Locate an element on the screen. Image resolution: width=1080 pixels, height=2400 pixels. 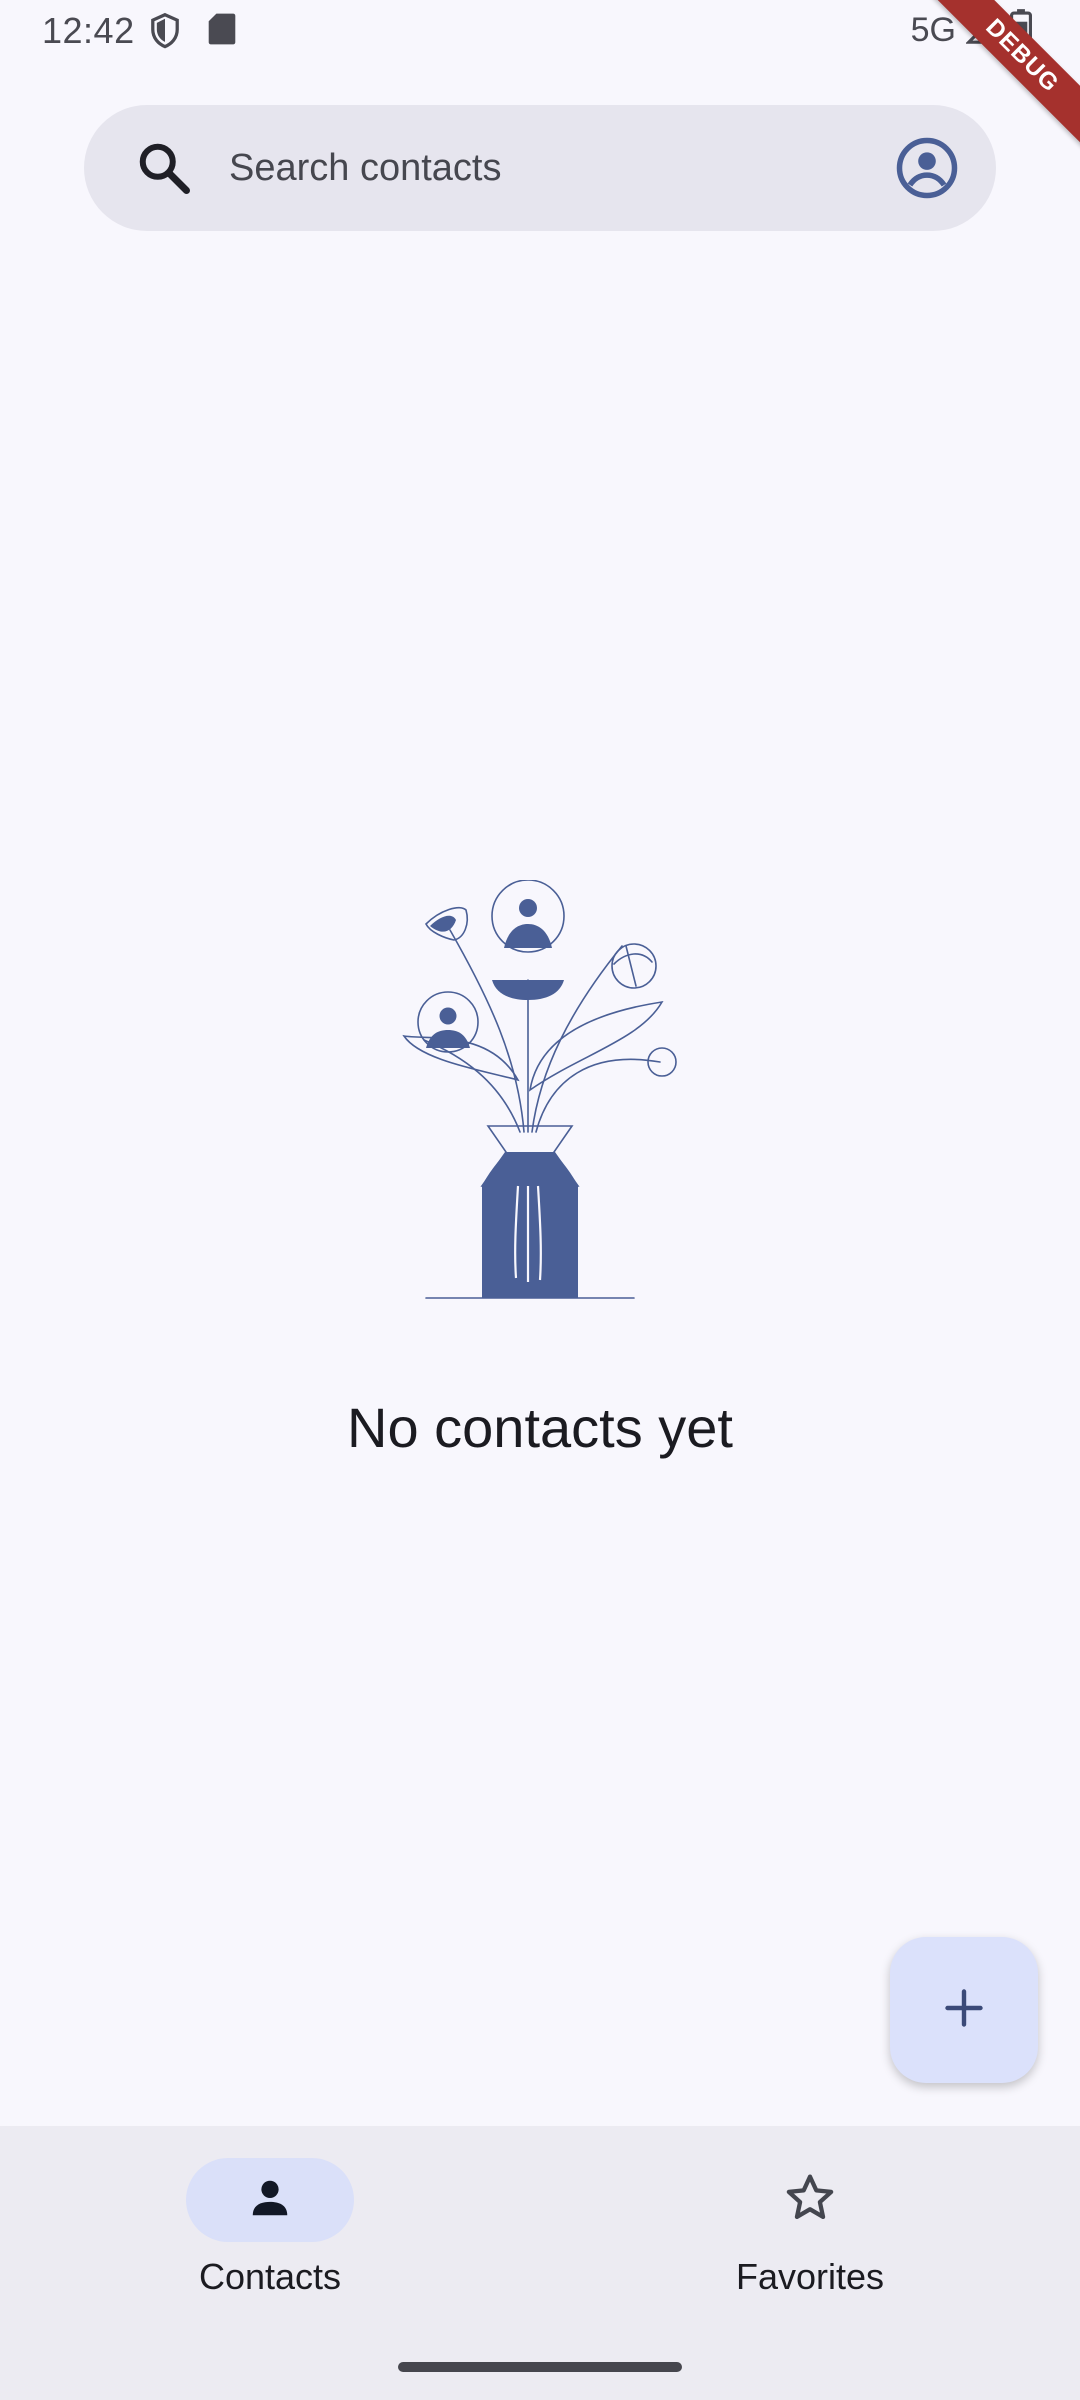
bottom-navigation: Contacts Favorites is located at coordinates (540, 2263).